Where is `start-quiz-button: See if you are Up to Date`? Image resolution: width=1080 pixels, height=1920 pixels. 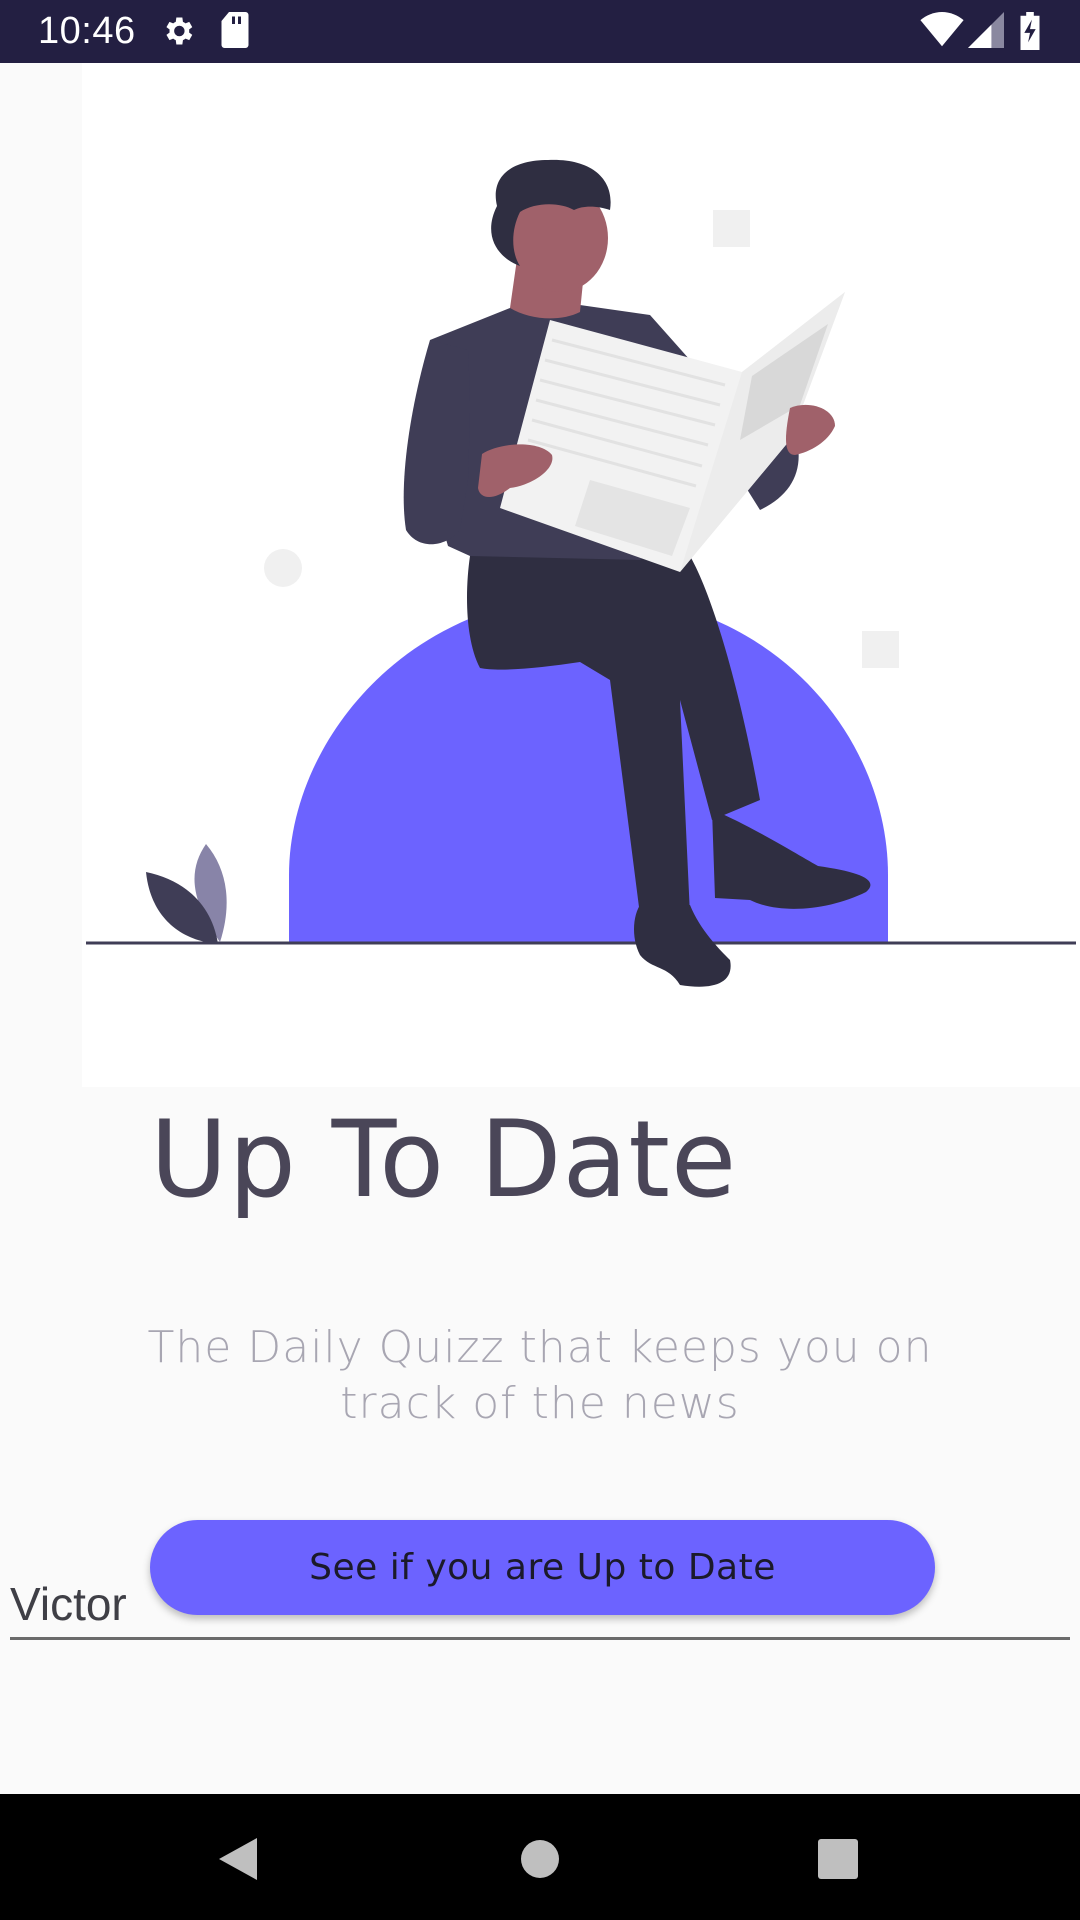 start-quiz-button: See if you are Up to Date is located at coordinates (542, 1567).